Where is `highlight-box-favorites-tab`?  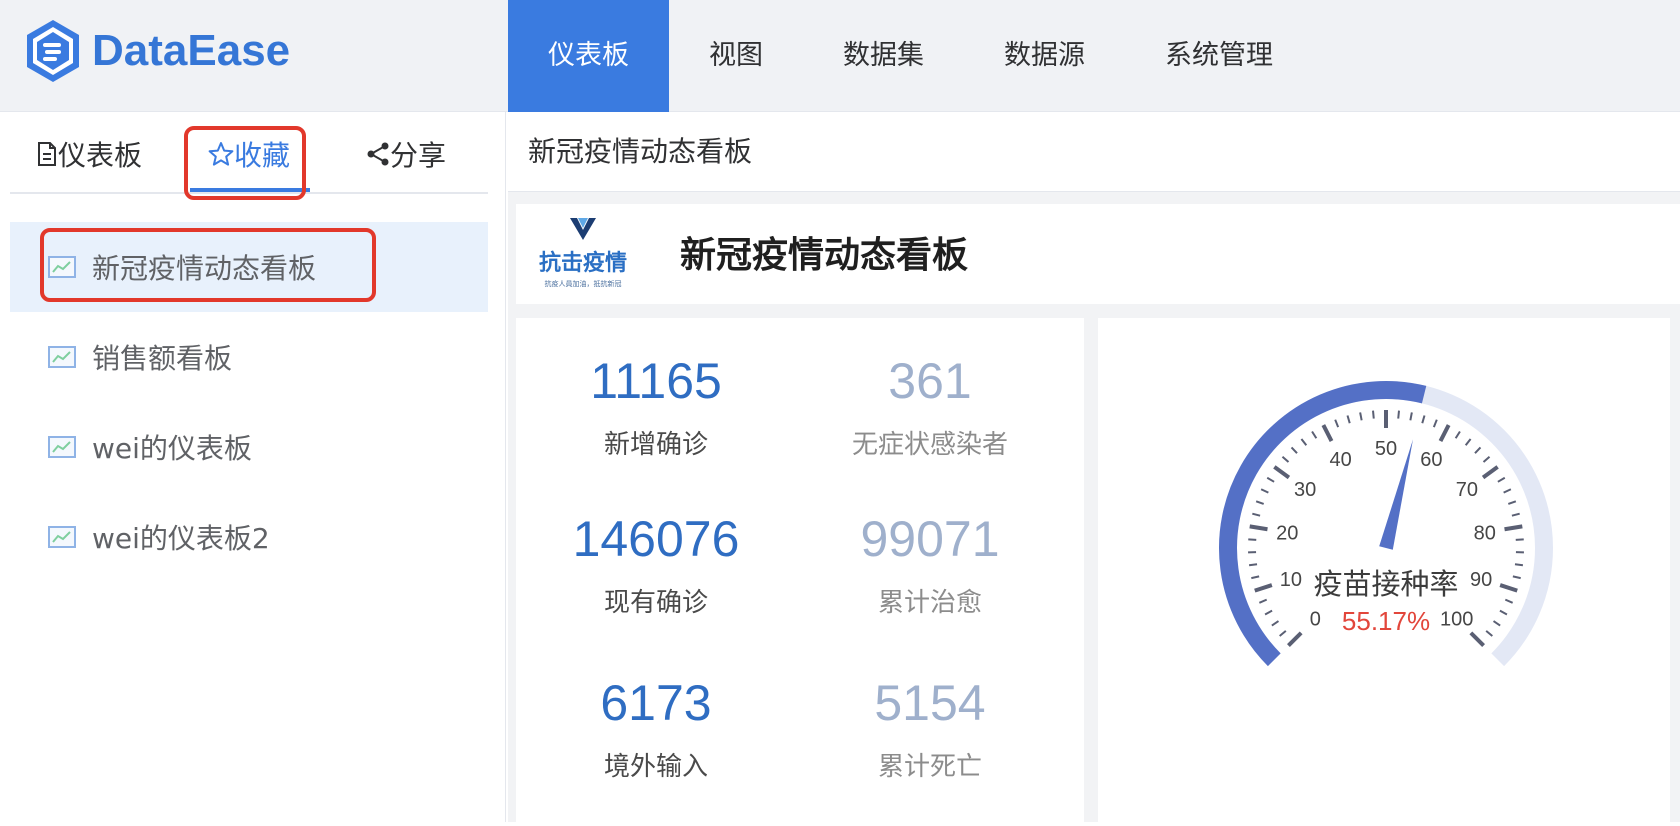 highlight-box-favorites-tab is located at coordinates (245, 163).